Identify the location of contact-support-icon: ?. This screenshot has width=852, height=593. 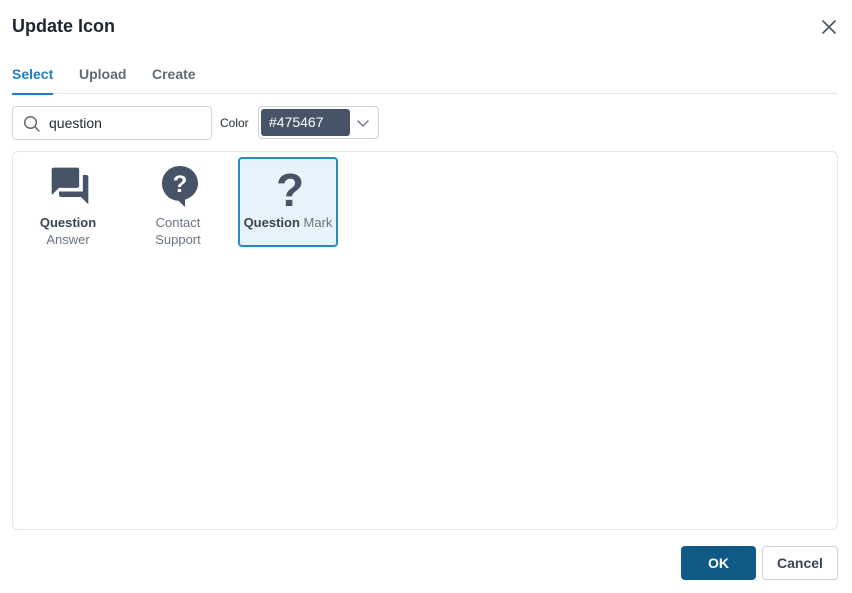
(180, 186).